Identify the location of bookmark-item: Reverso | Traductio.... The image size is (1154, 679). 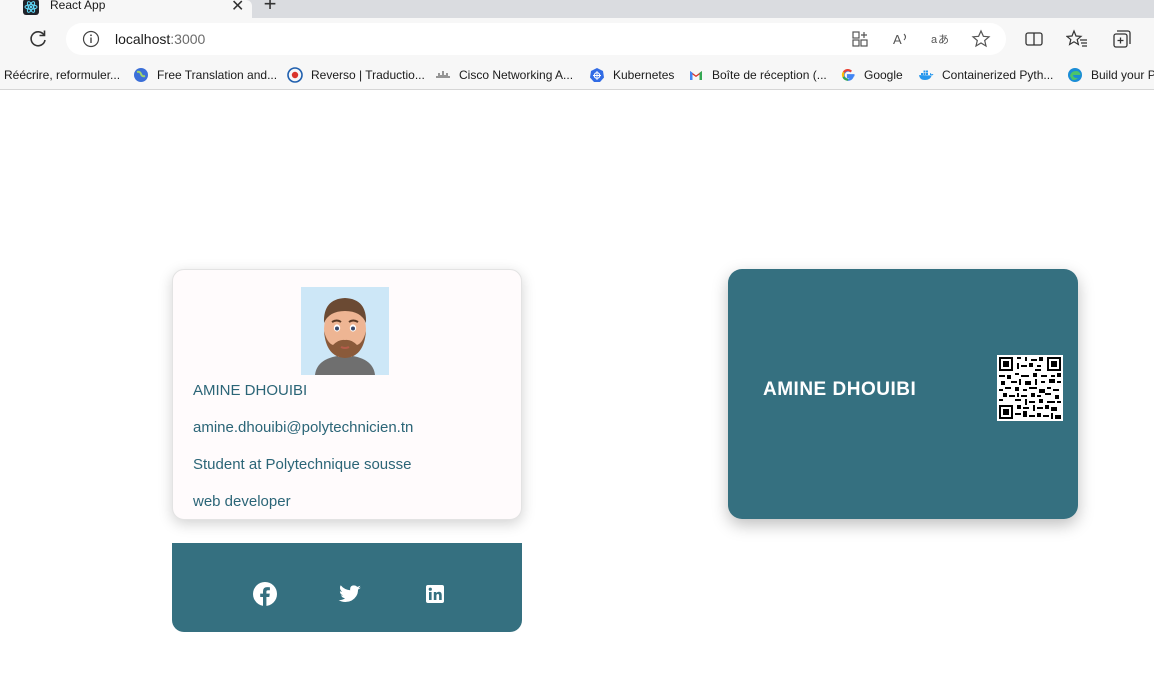
(356, 75).